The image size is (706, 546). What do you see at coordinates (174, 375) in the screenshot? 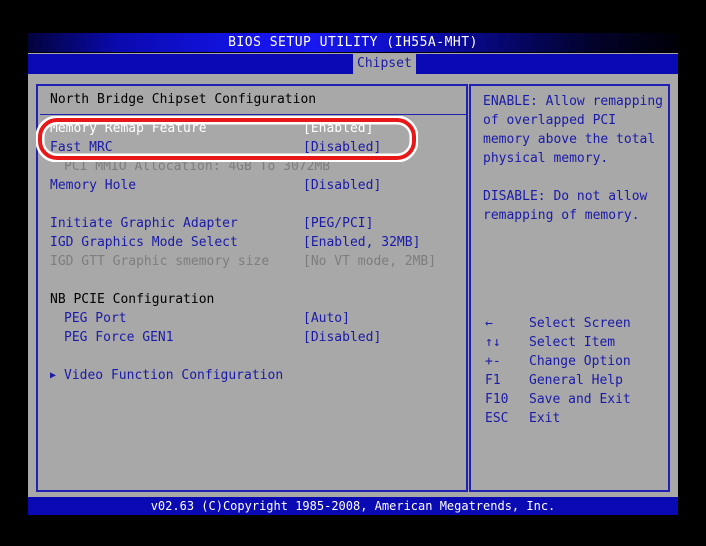
I see `submenu-label: Video Function Configuration` at bounding box center [174, 375].